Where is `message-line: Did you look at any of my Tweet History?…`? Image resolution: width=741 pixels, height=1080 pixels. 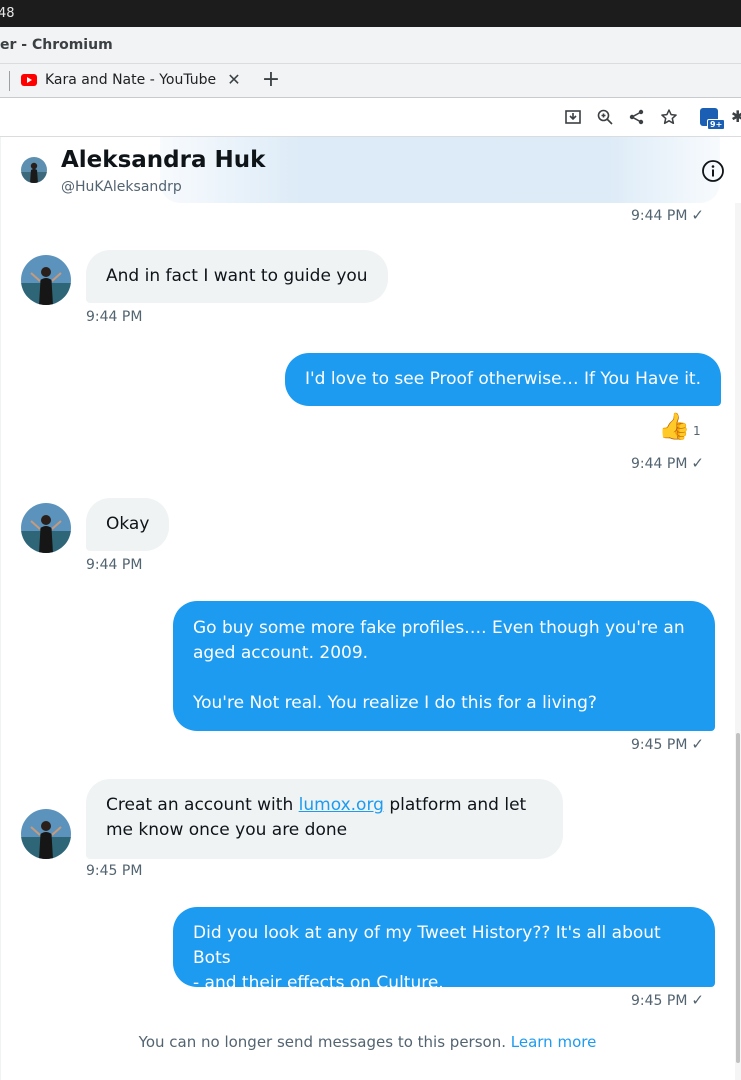 message-line: Did you look at any of my Tweet History?… is located at coordinates (427, 945).